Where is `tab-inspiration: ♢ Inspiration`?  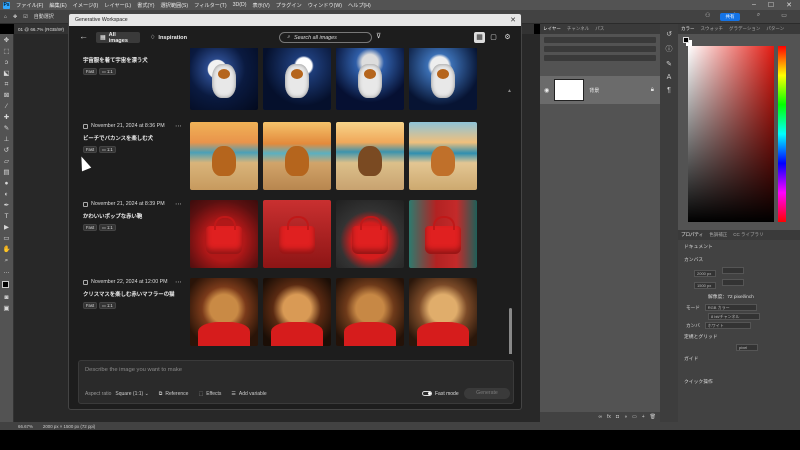 tab-inspiration: ♢ Inspiration is located at coordinates (170, 37).